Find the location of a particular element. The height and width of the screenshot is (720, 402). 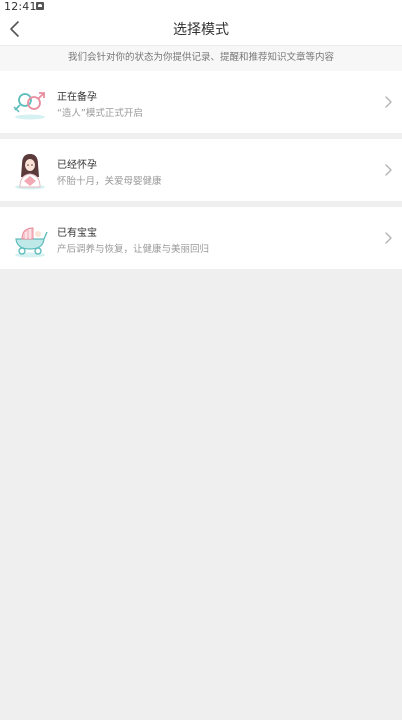

notification-icon is located at coordinates (40, 6).